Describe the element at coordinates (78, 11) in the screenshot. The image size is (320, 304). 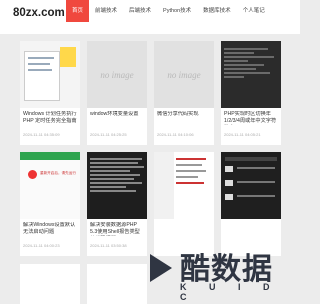
I see `nav-item-home: 首页` at that location.